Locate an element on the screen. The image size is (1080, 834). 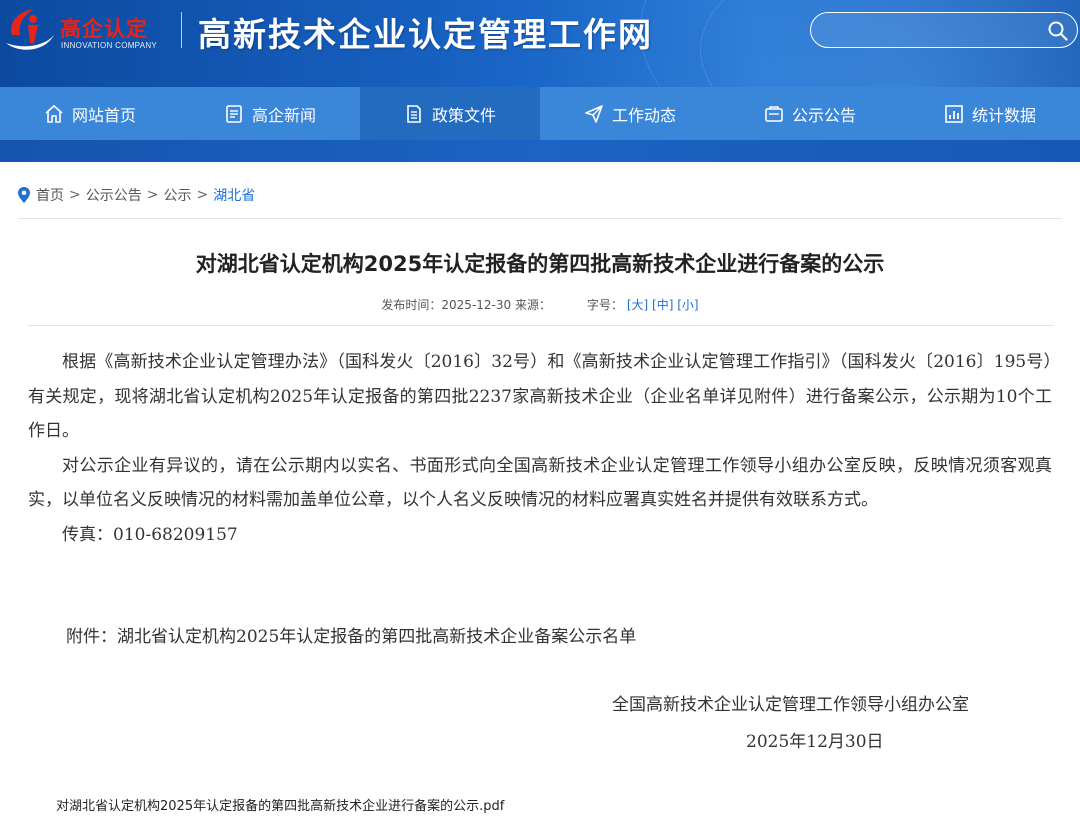
document-icon is located at coordinates (414, 113).